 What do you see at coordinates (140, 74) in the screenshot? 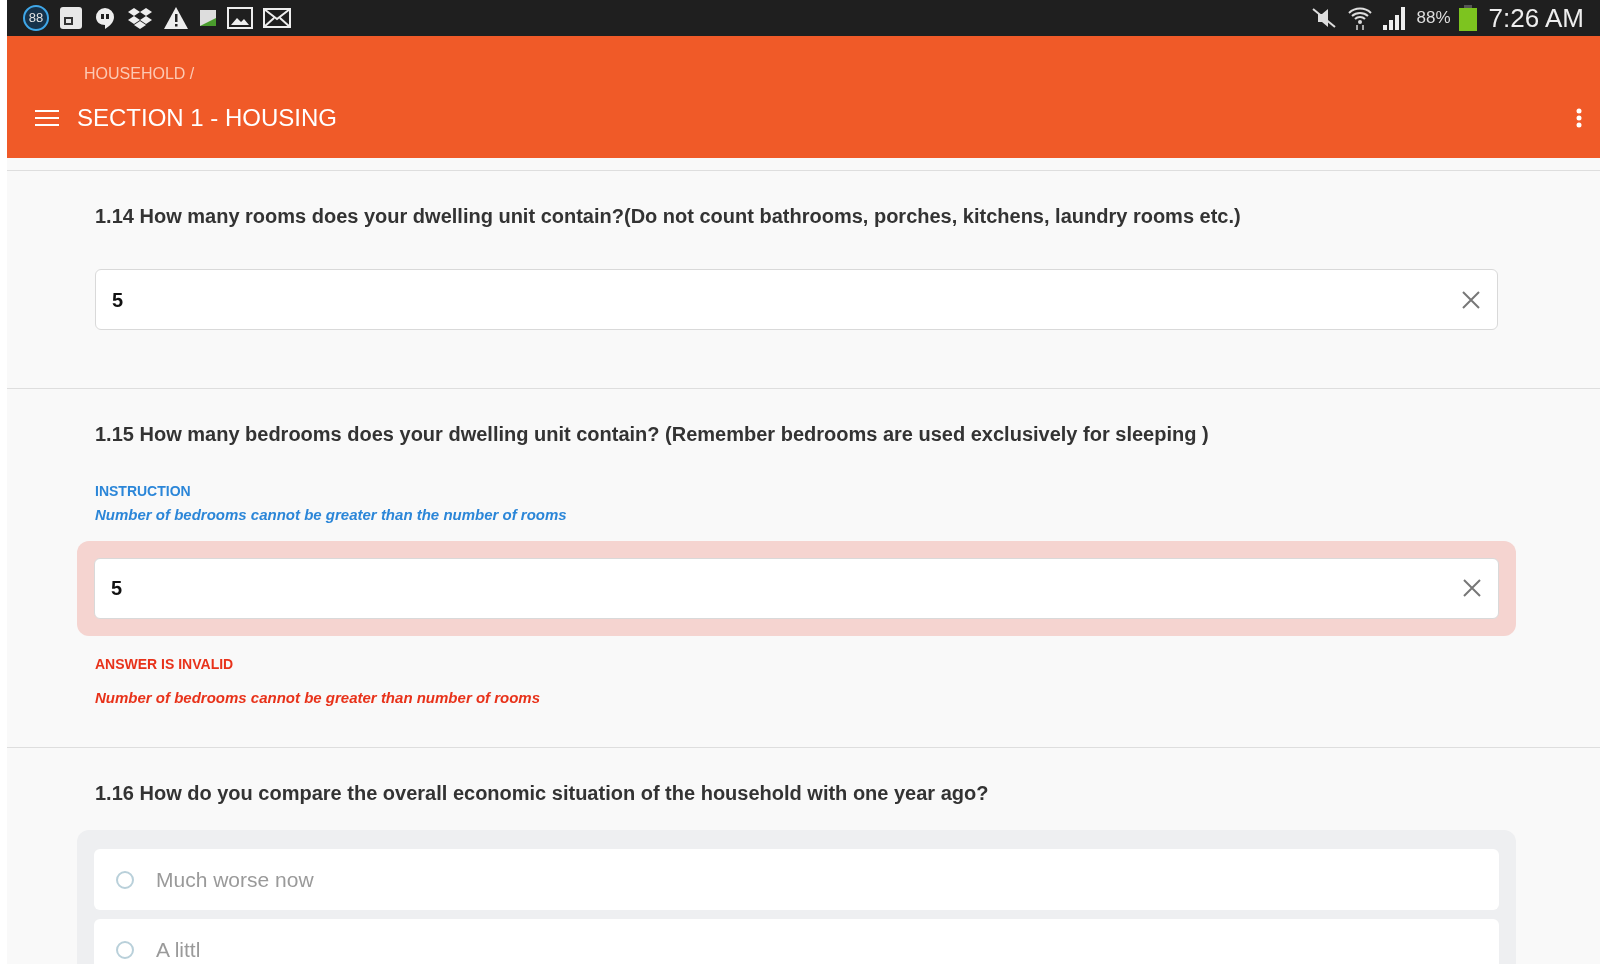
I see `breadcrumb: HOUSEHOLD /` at bounding box center [140, 74].